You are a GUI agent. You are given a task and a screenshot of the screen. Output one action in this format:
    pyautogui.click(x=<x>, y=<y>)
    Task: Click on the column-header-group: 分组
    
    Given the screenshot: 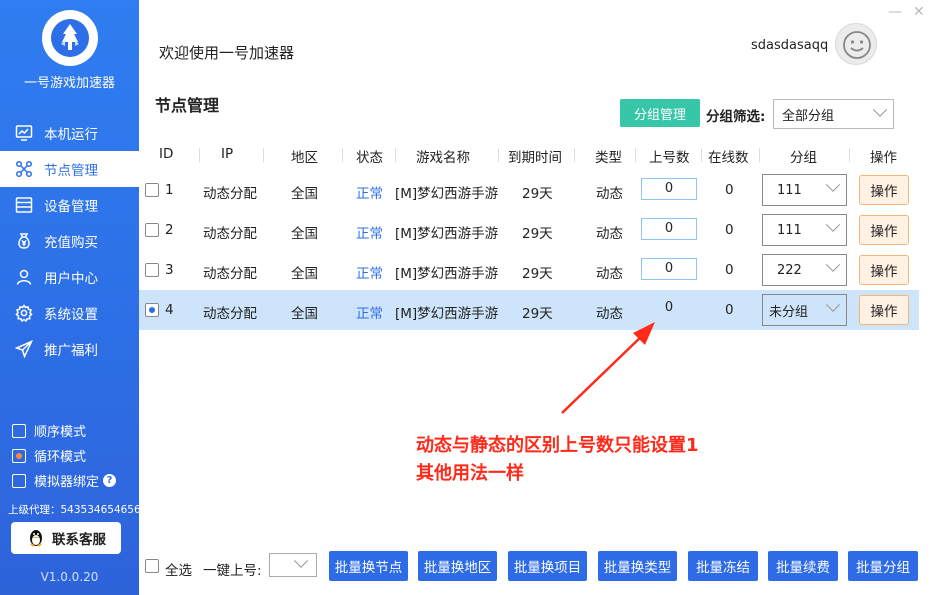 What is the action you would take?
    pyautogui.click(x=803, y=158)
    